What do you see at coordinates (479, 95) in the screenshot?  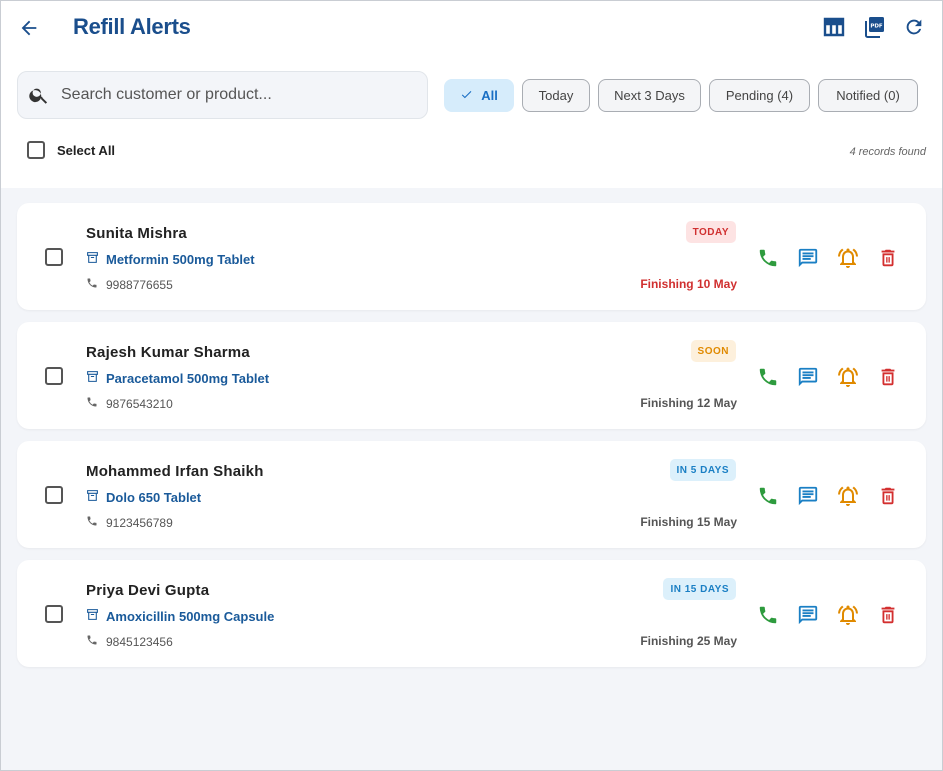 I see `filter-chip-all: All` at bounding box center [479, 95].